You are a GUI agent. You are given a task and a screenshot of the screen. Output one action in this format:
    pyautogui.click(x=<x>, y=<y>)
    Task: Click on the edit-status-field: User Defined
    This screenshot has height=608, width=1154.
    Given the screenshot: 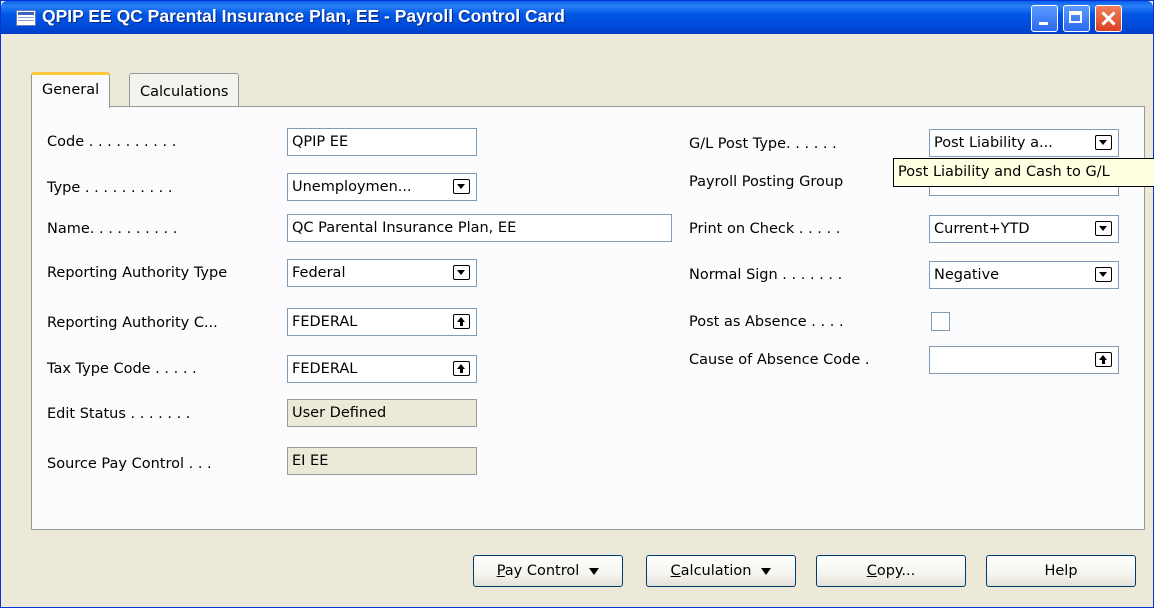 What is the action you would take?
    pyautogui.click(x=382, y=413)
    